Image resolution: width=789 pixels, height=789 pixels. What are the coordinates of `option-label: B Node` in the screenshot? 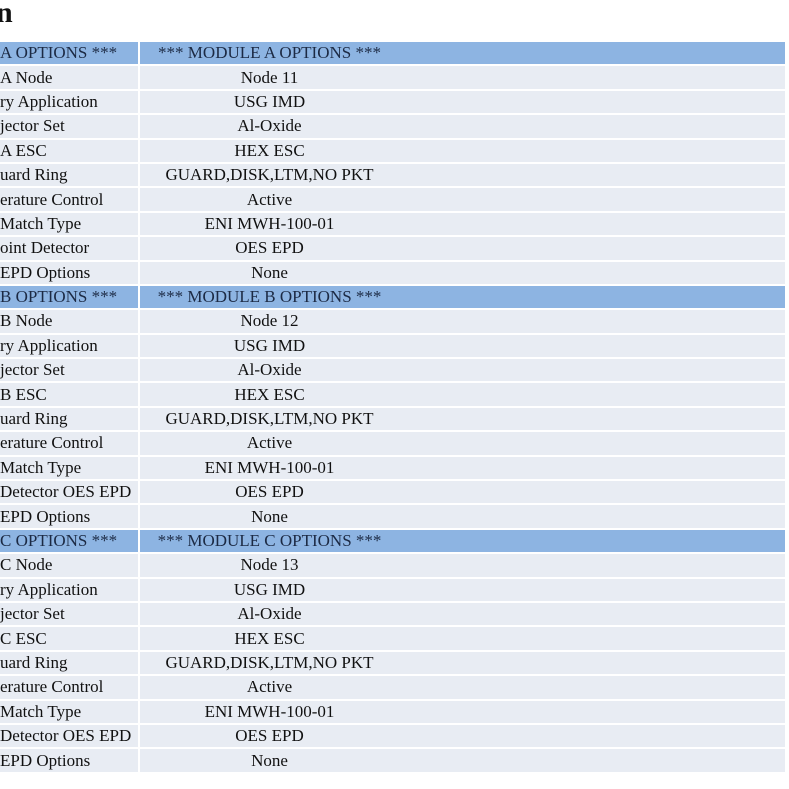 It's located at (69, 321).